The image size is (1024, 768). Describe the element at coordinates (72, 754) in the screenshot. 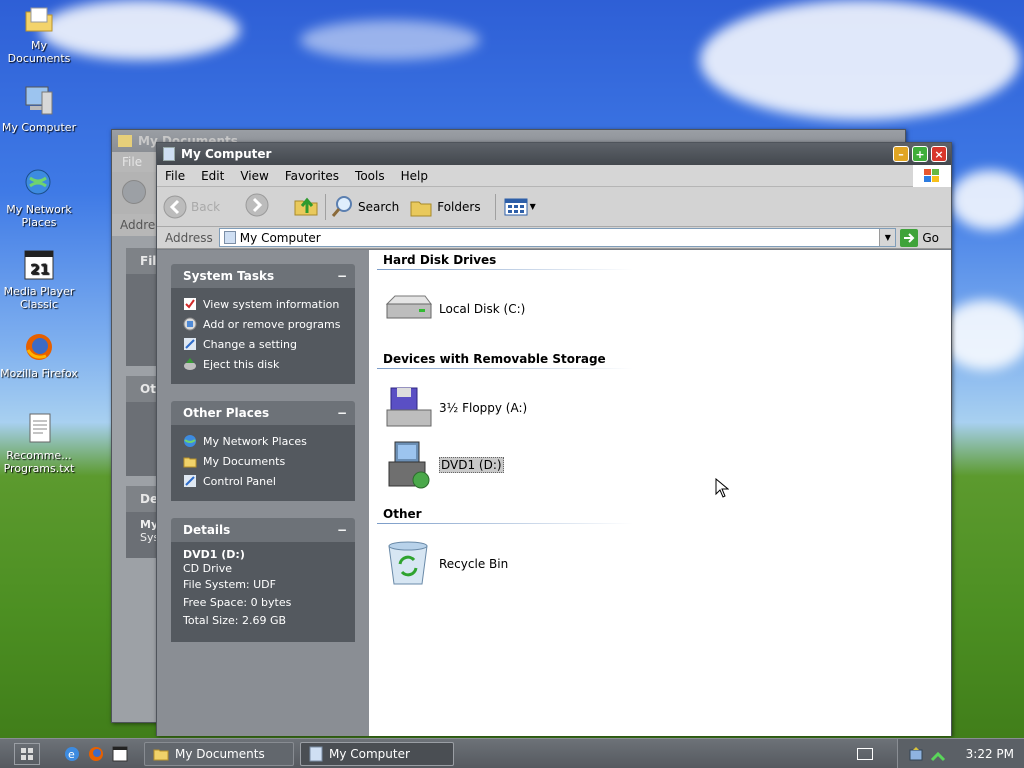

I see `internet-explorer-icon: e` at that location.